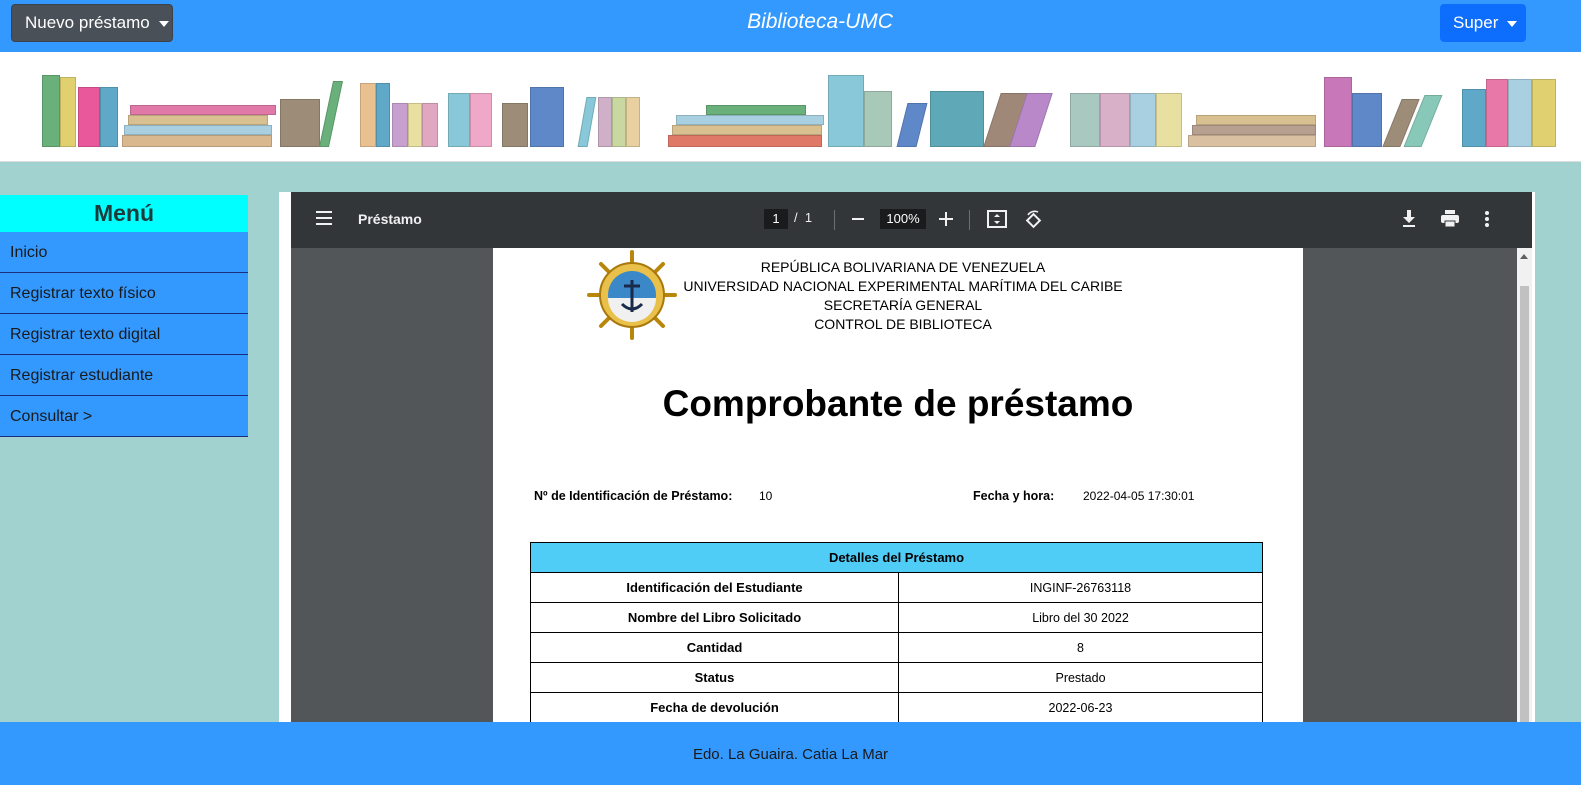 This screenshot has height=785, width=1581. What do you see at coordinates (633, 496) in the screenshot?
I see `loan-id-label: Nº de Identificación de Préstamo:` at bounding box center [633, 496].